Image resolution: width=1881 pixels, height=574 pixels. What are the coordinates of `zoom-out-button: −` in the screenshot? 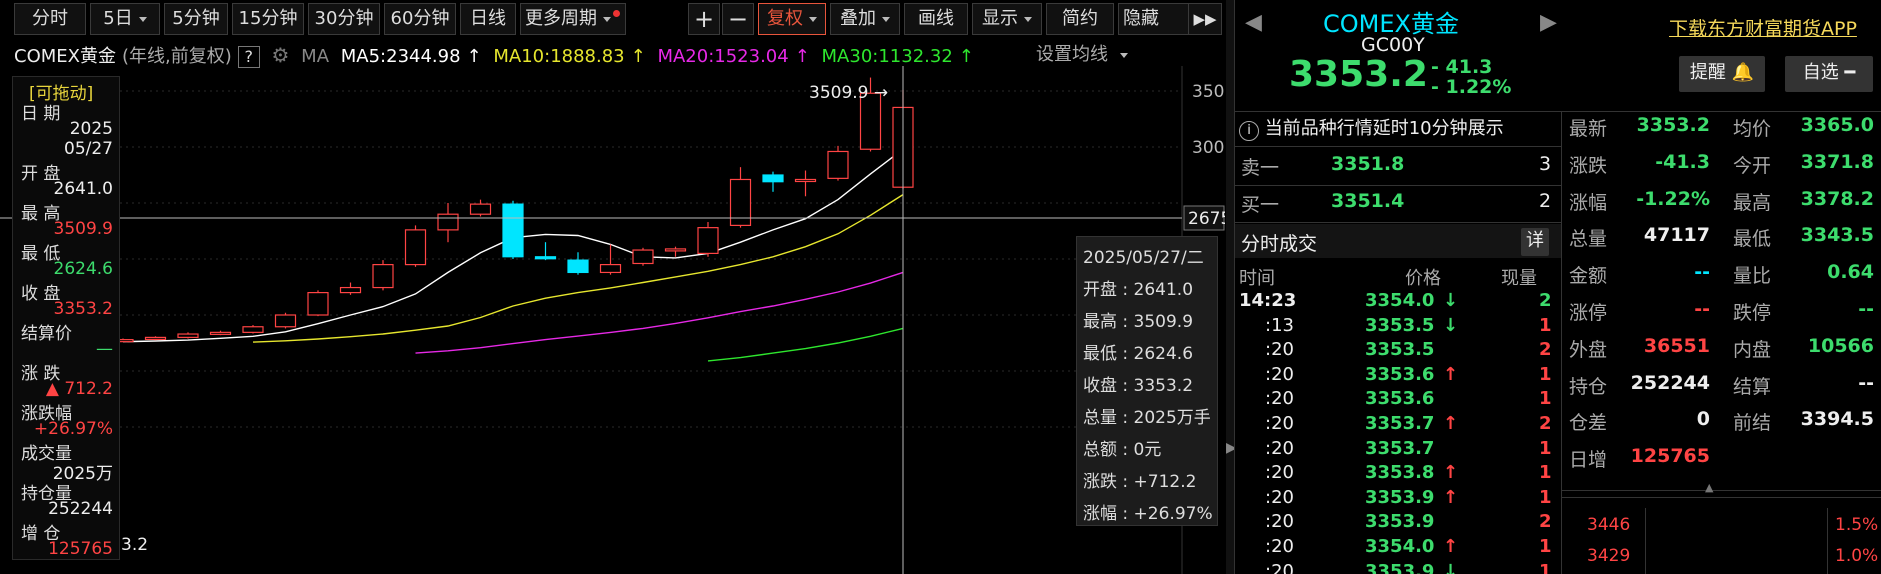 It's located at (738, 19).